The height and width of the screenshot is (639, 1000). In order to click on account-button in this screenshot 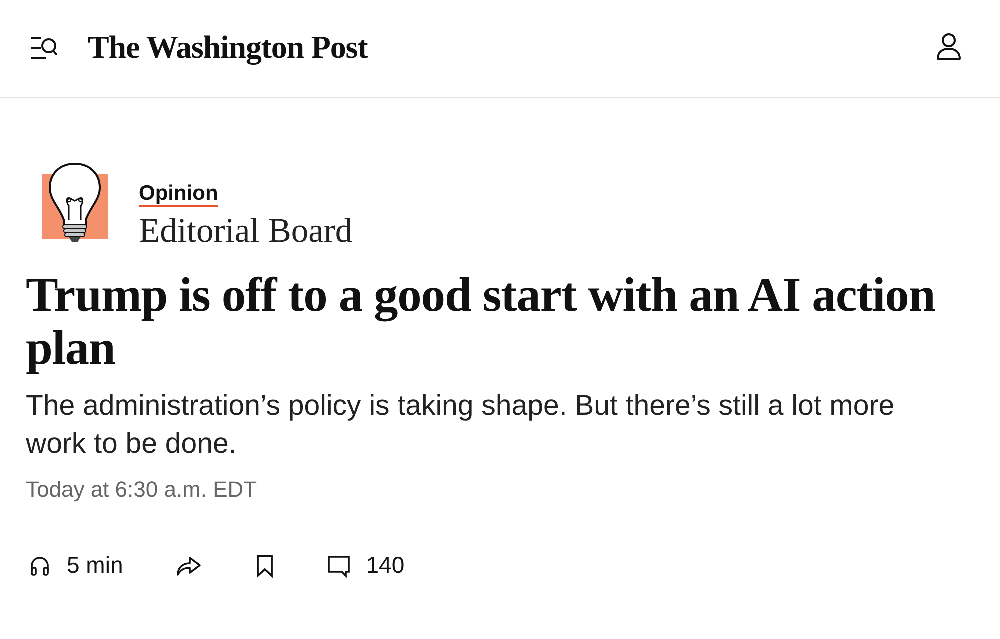, I will do `click(949, 46)`.